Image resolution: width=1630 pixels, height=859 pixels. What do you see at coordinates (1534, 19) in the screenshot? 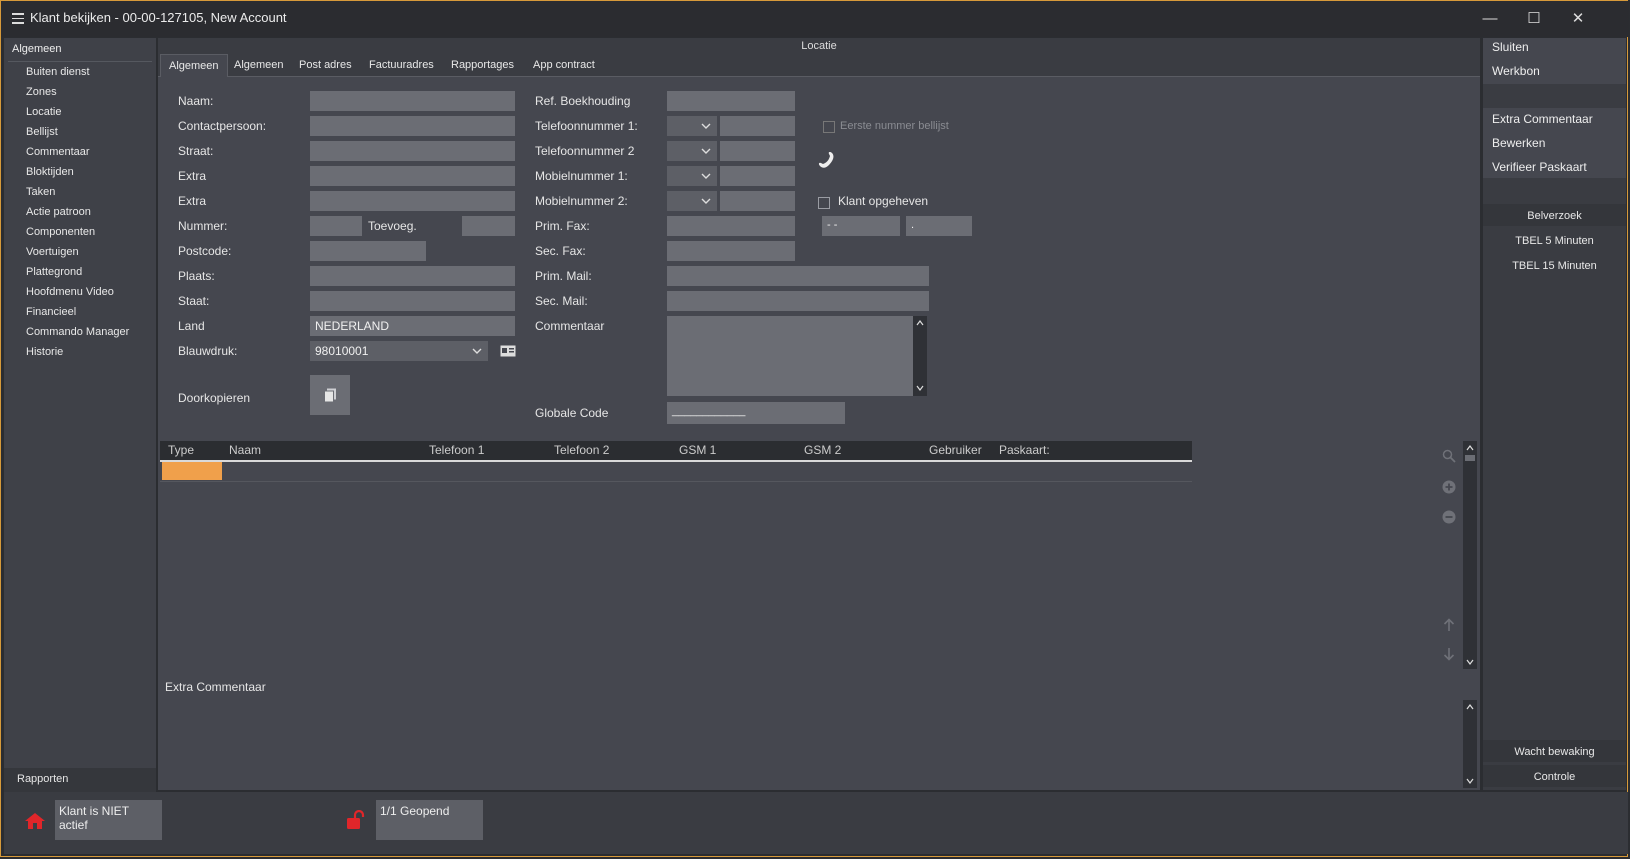
I see `maximize-button: ☐` at bounding box center [1534, 19].